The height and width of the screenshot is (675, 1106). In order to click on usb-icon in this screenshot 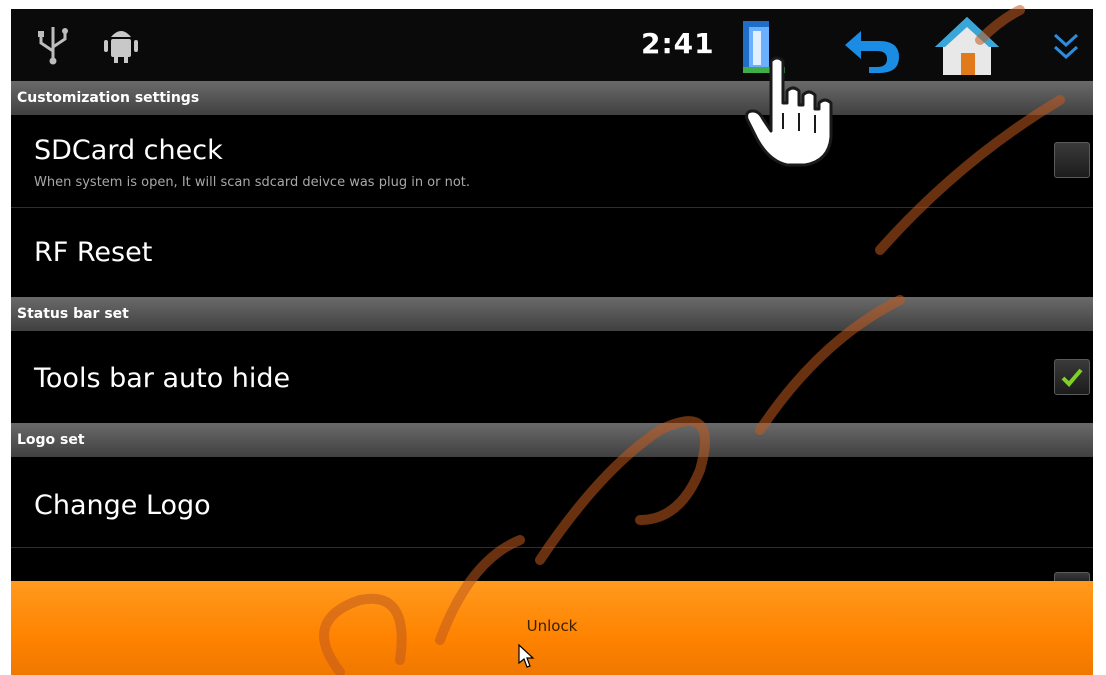, I will do `click(53, 46)`.